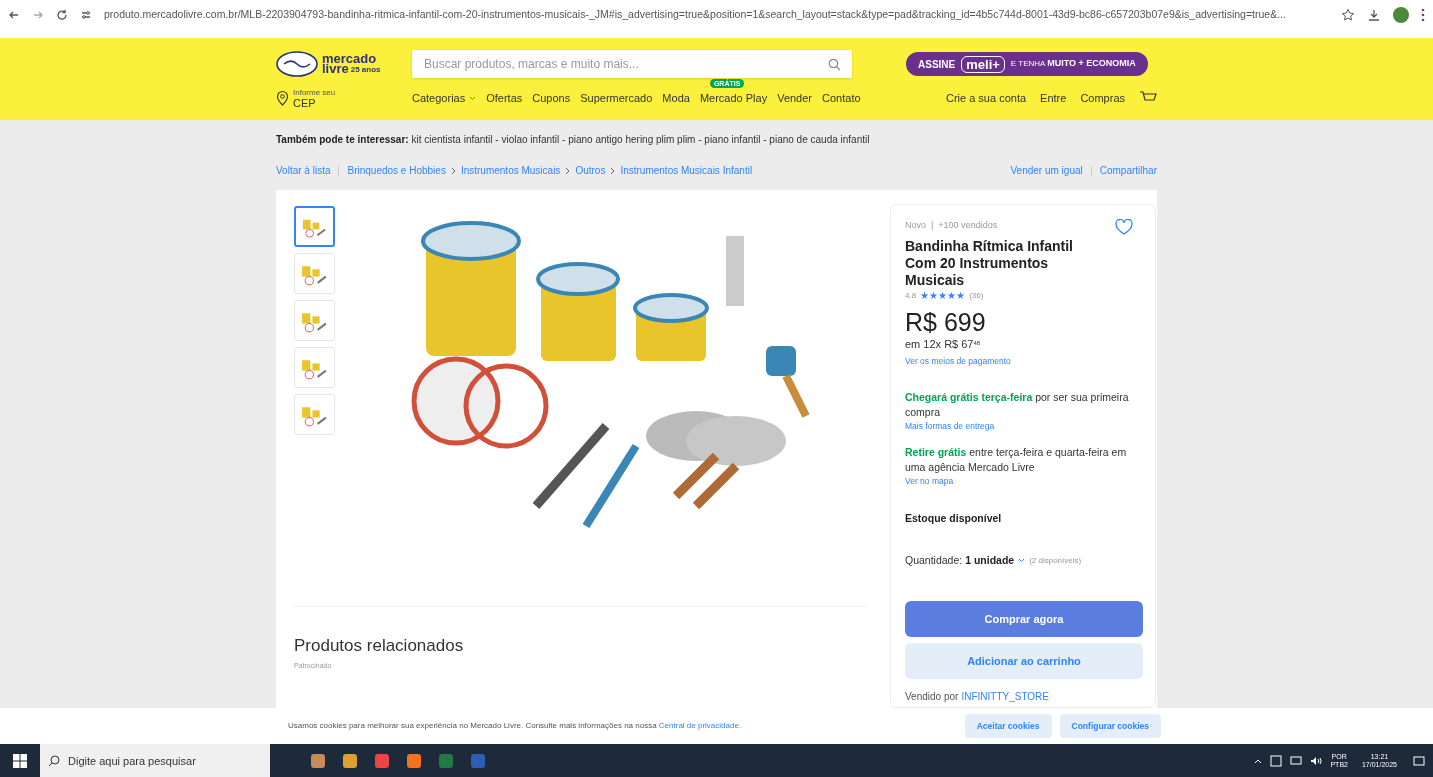  Describe the element at coordinates (350, 59) in the screenshot. I see `logo-text: mercado` at that location.